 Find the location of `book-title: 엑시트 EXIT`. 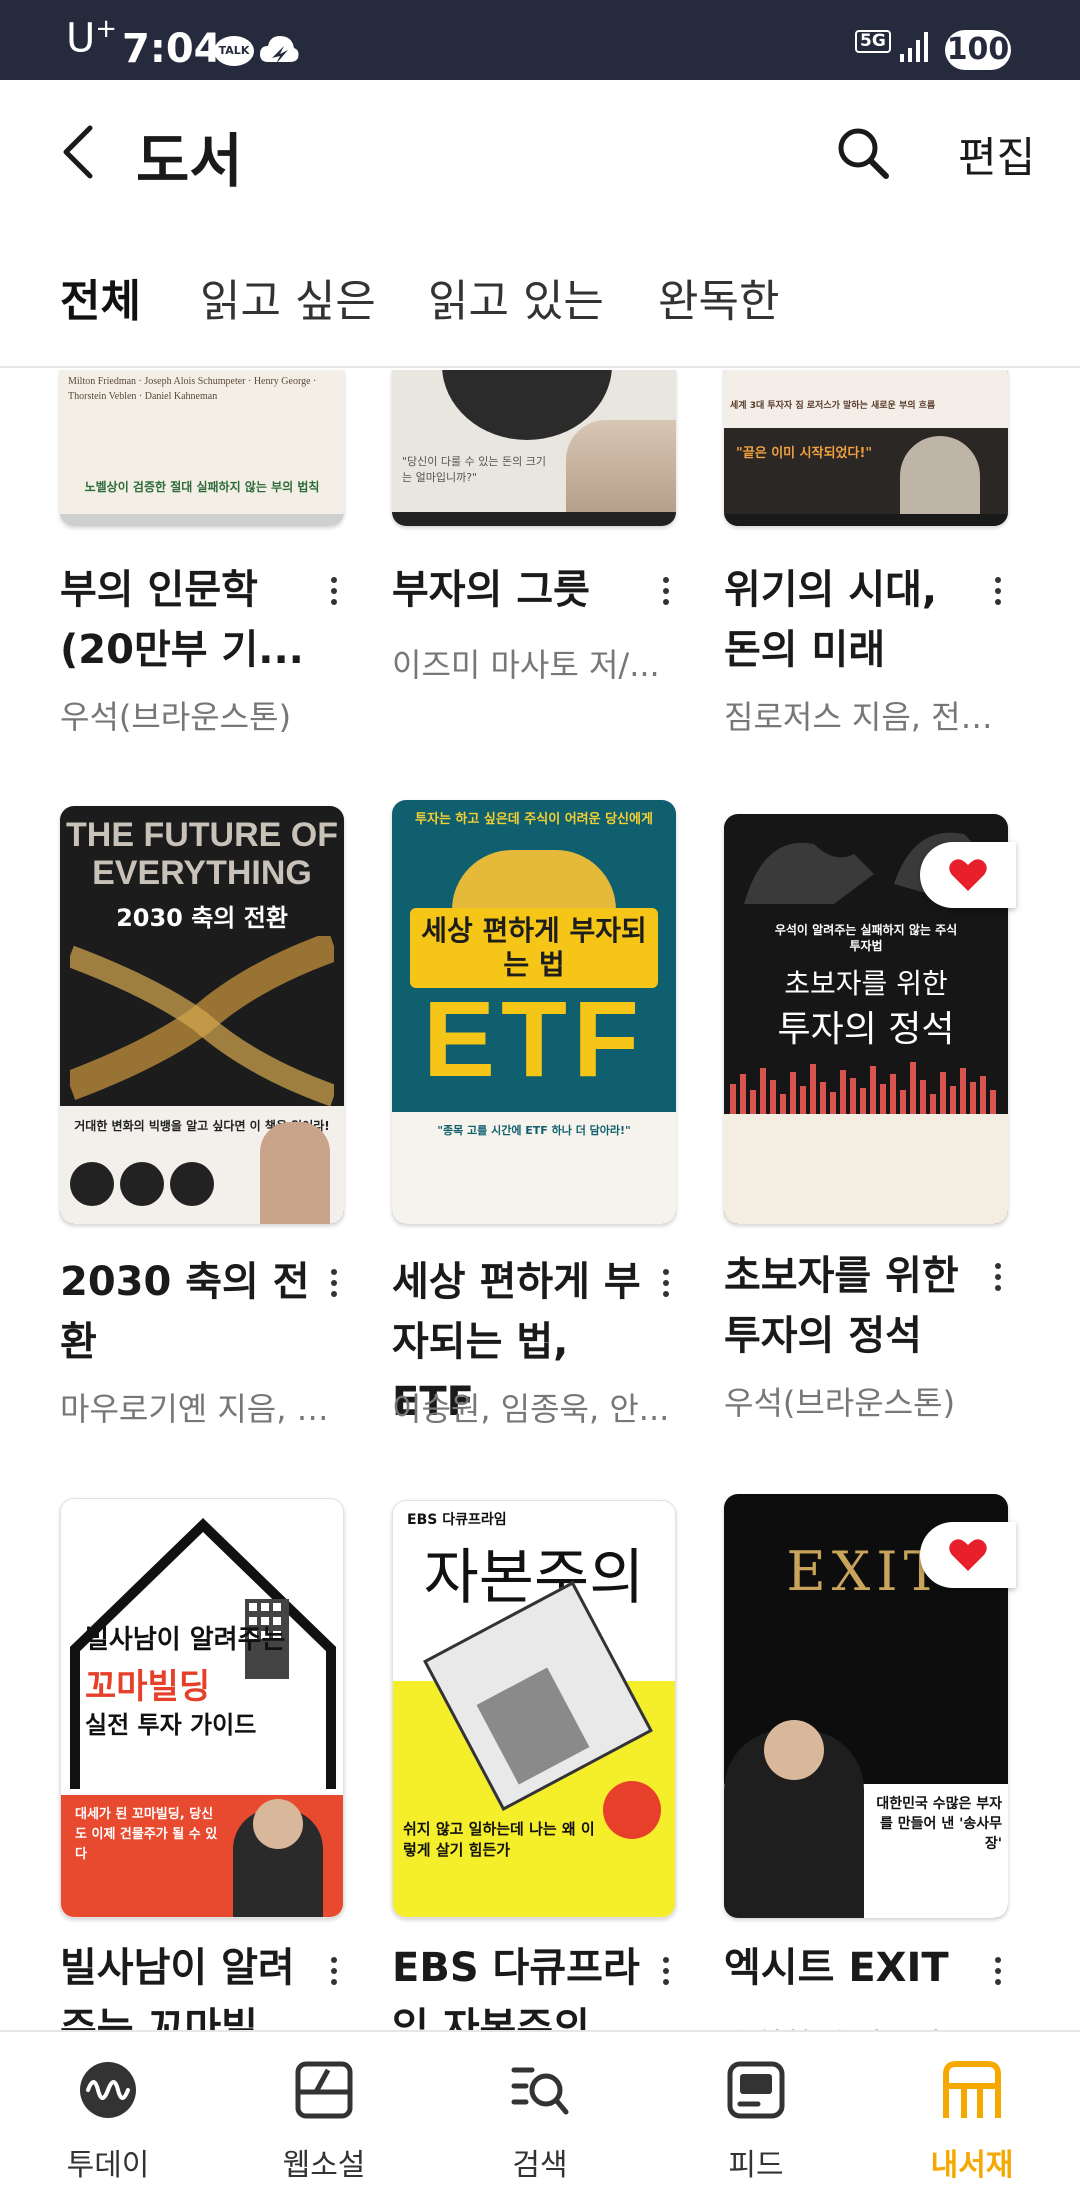

book-title: 엑시트 EXIT is located at coordinates (849, 1968).